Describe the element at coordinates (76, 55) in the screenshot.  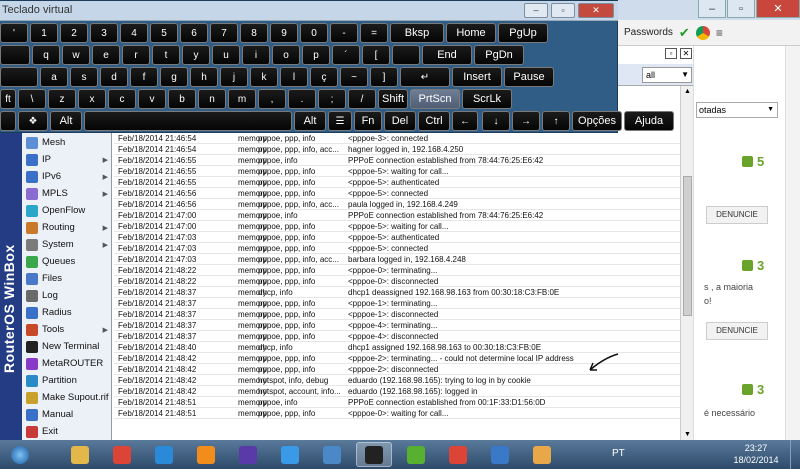
I see `key-w: w` at that location.